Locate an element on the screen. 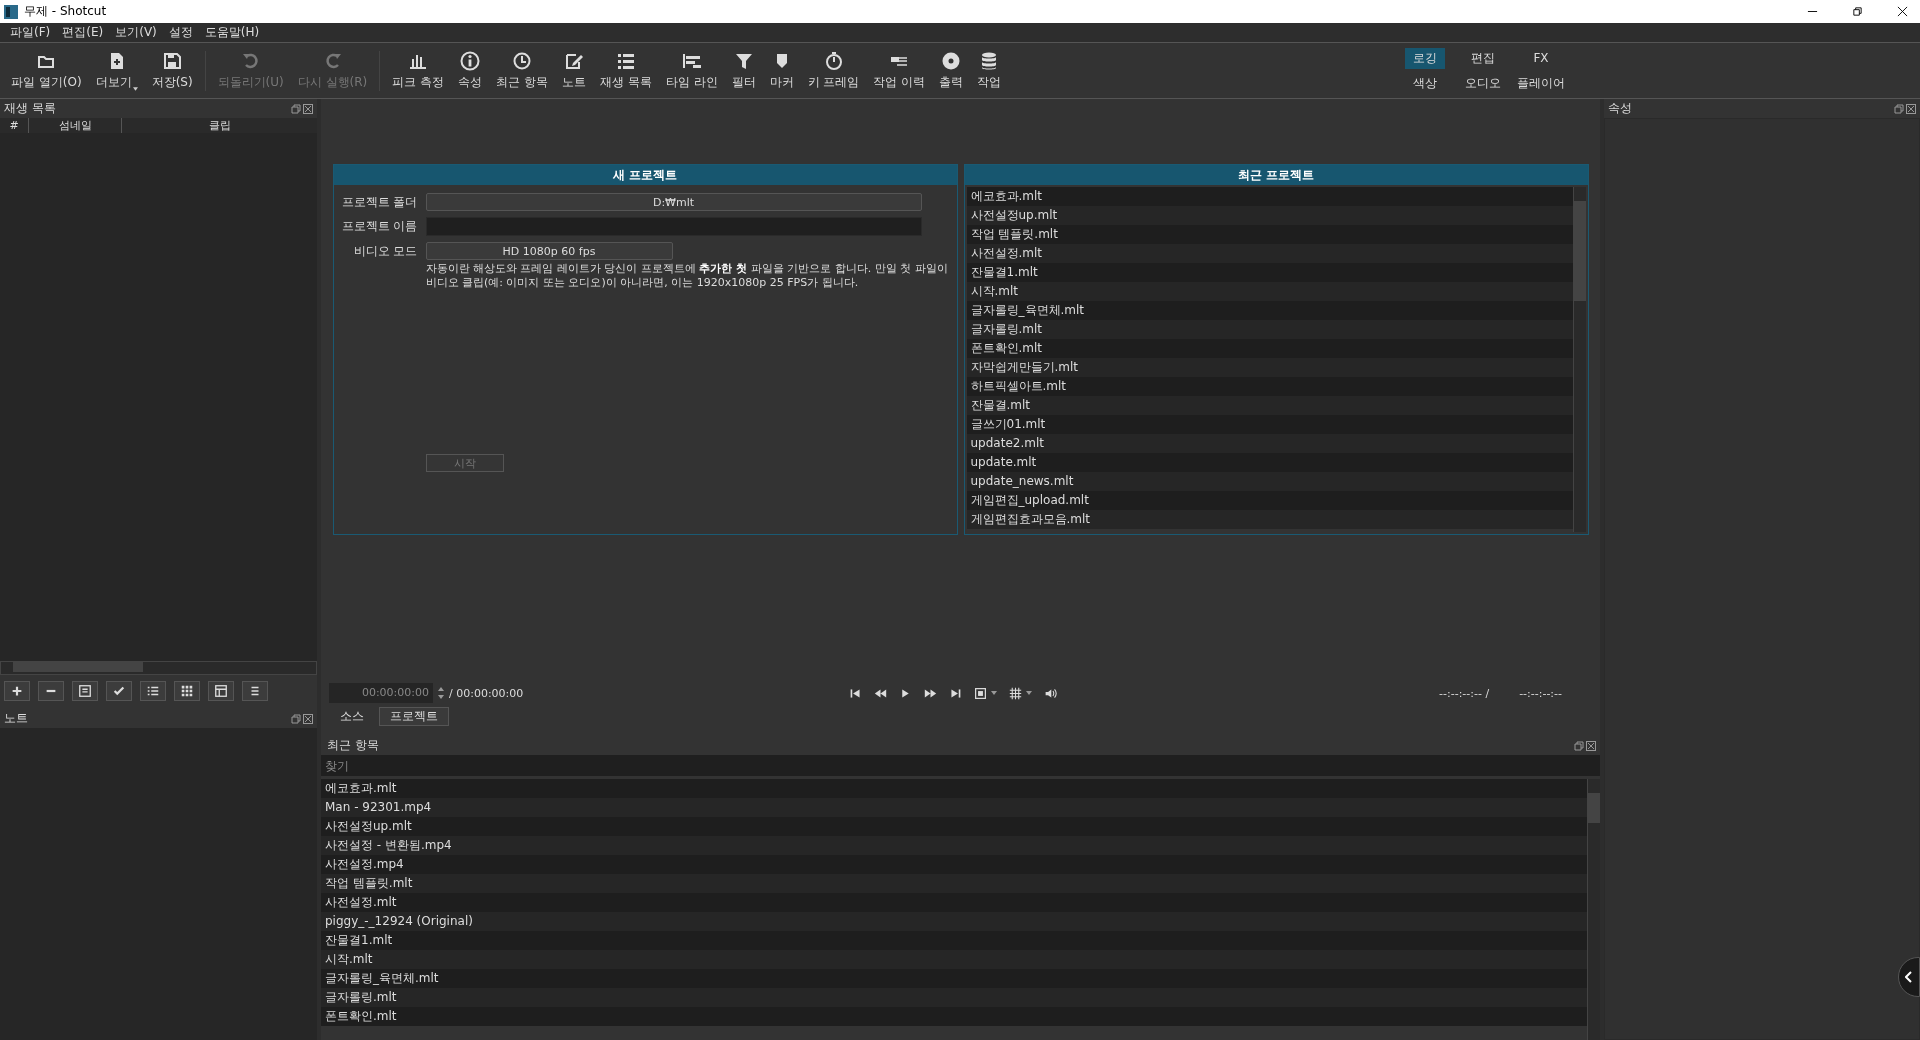  restore-icon is located at coordinates (1857, 11).